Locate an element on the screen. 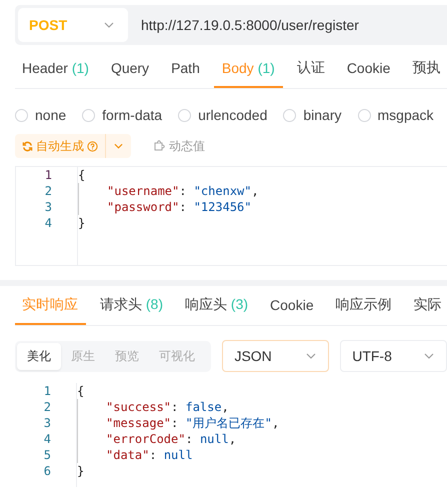 The image size is (447, 494). tab: Path is located at coordinates (185, 69).